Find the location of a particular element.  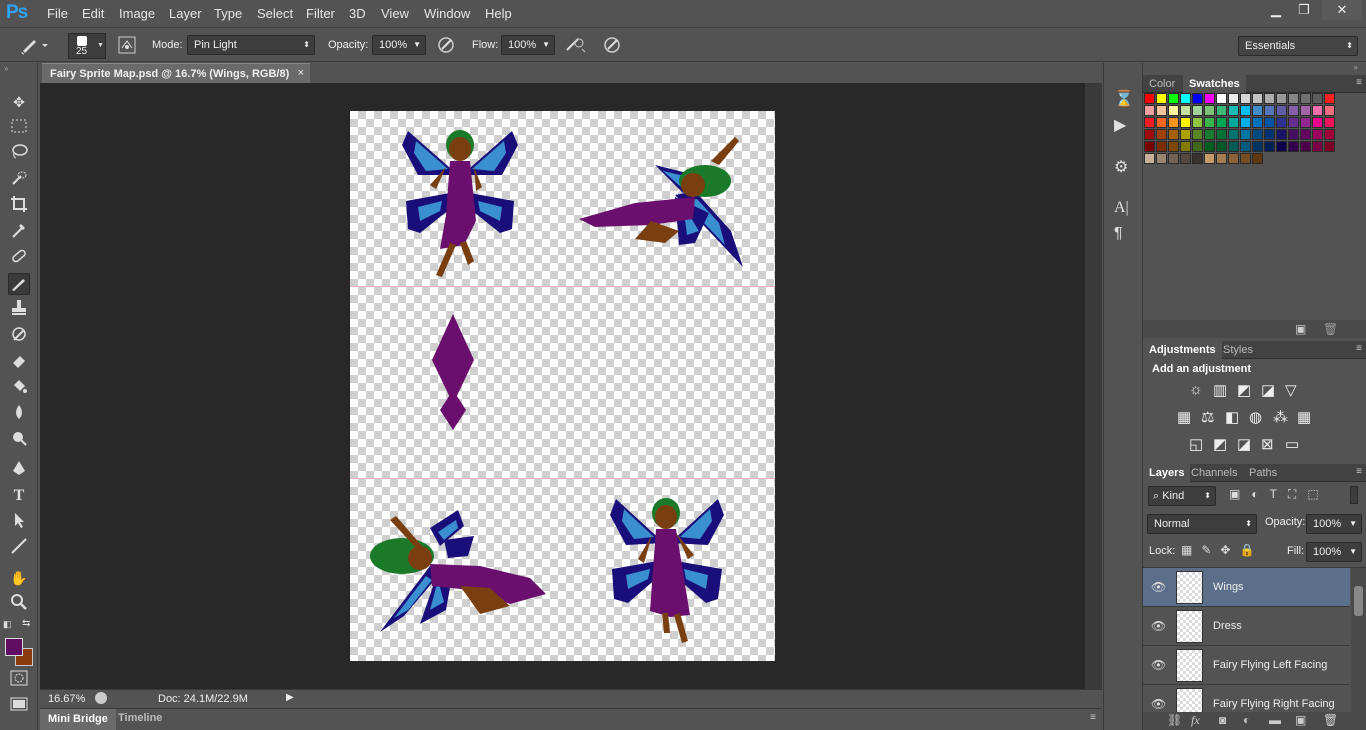

menu-edit: Edit is located at coordinates (93, 13).